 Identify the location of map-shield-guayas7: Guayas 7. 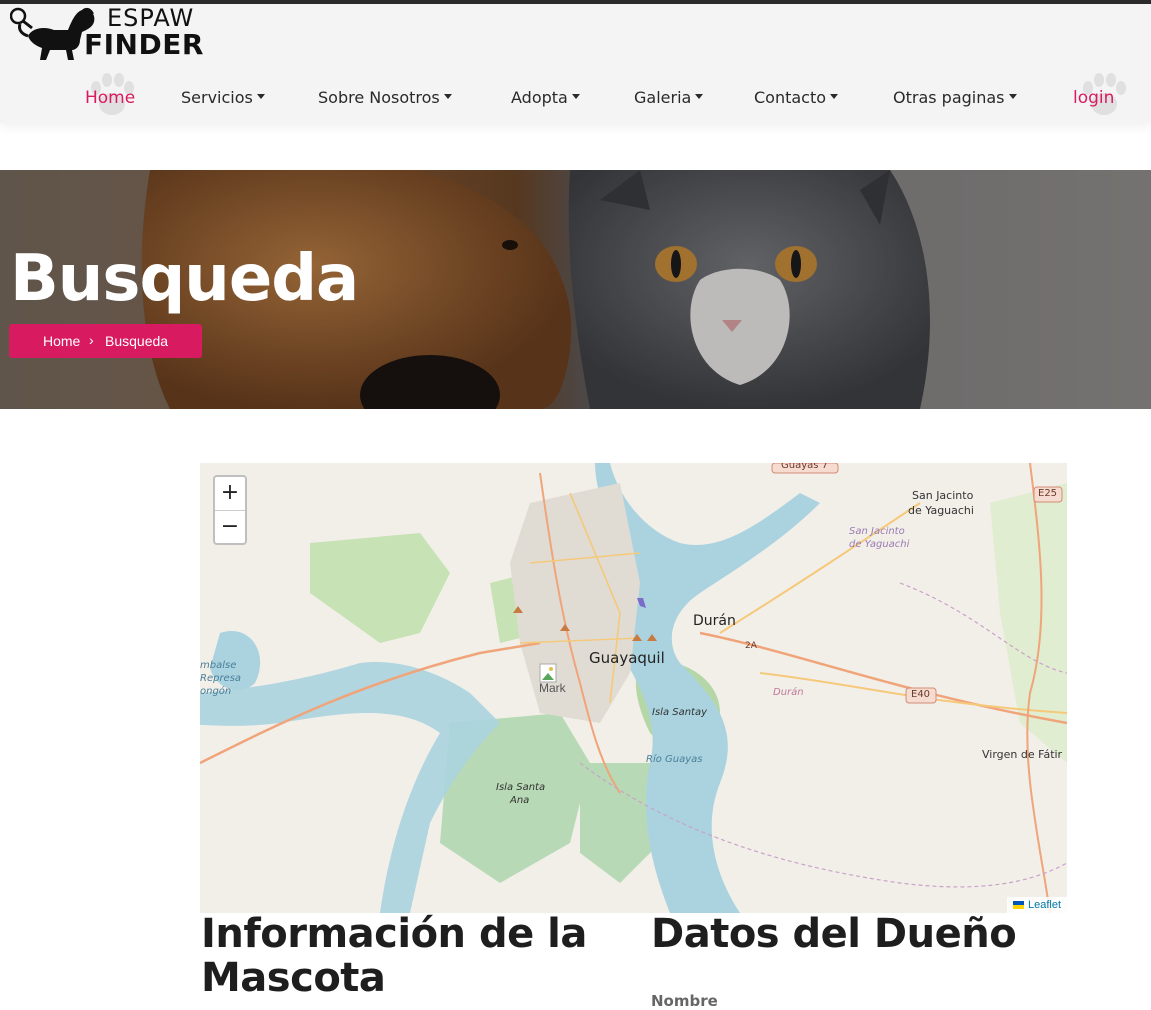
(805, 467).